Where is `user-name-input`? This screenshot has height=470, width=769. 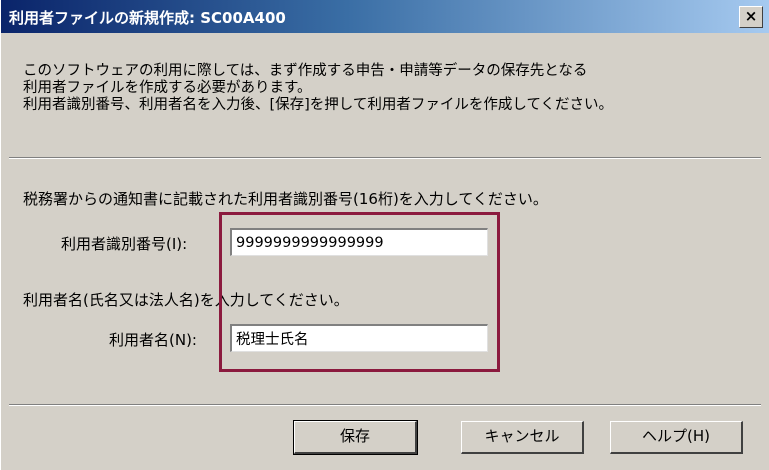 user-name-input is located at coordinates (359, 338).